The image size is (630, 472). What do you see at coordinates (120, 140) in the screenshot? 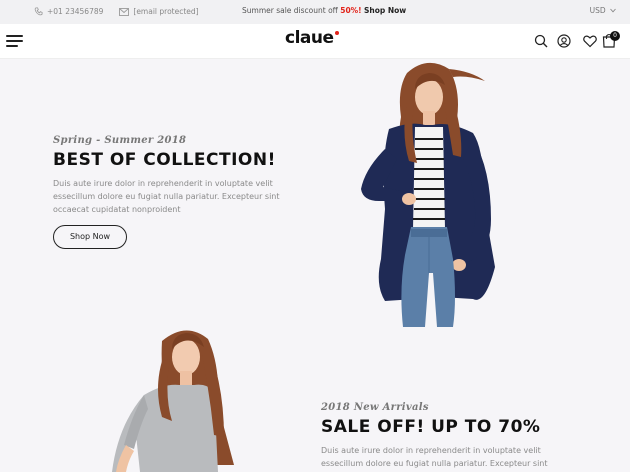
I see `hero1-subtitle: Spring - Summer 2018` at bounding box center [120, 140].